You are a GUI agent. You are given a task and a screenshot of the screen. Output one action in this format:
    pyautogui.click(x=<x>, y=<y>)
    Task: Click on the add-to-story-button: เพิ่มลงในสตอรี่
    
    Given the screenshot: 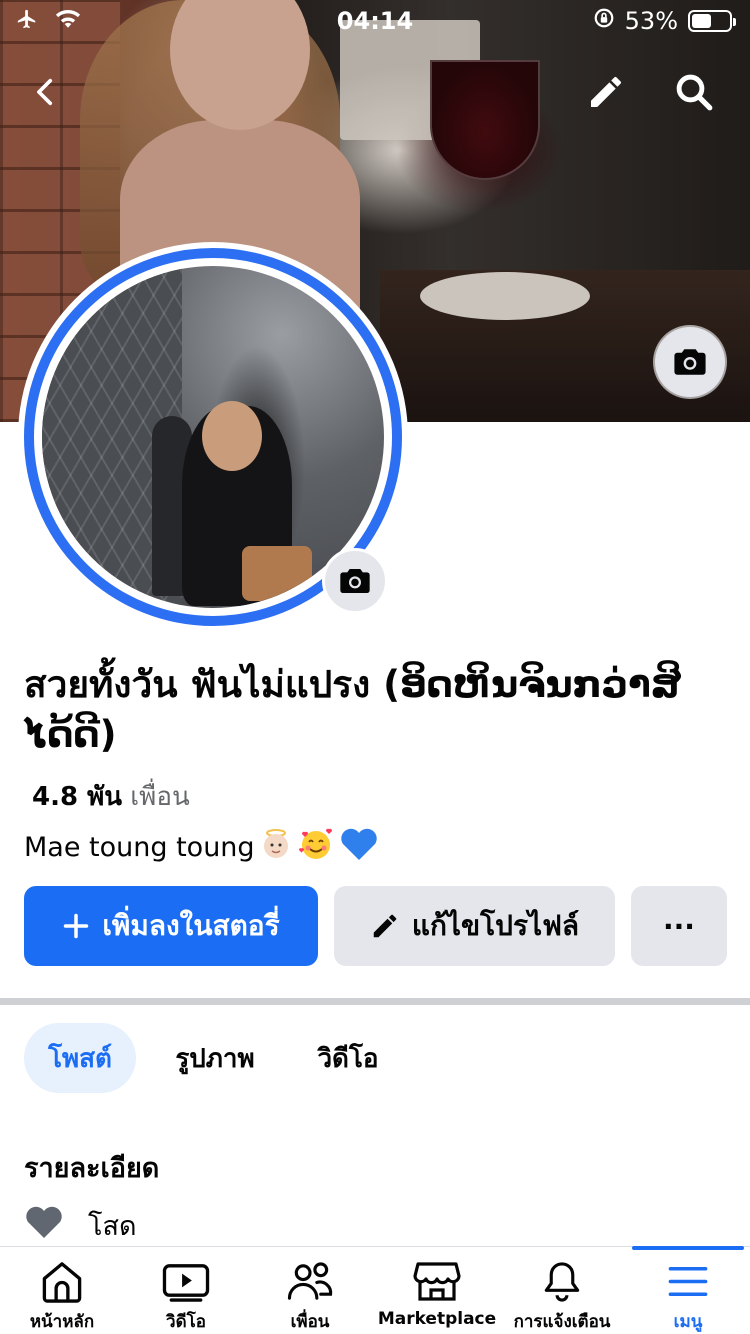 What is the action you would take?
    pyautogui.click(x=171, y=926)
    